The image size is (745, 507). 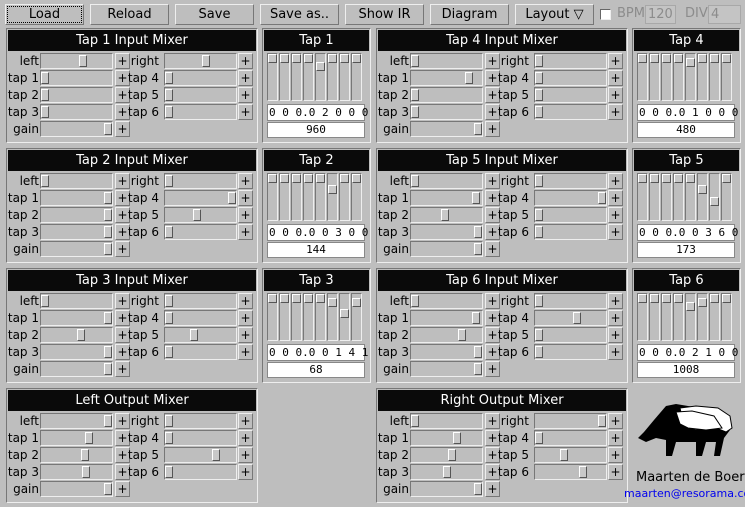 What do you see at coordinates (316, 130) in the screenshot?
I see `delay-samples-field: 960` at bounding box center [316, 130].